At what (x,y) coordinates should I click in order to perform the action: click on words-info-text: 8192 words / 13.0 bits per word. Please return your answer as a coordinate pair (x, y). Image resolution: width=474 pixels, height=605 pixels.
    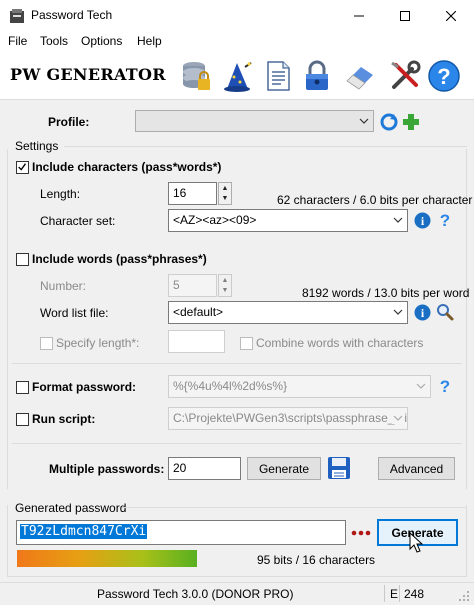
    Looking at the image, I should click on (386, 293).